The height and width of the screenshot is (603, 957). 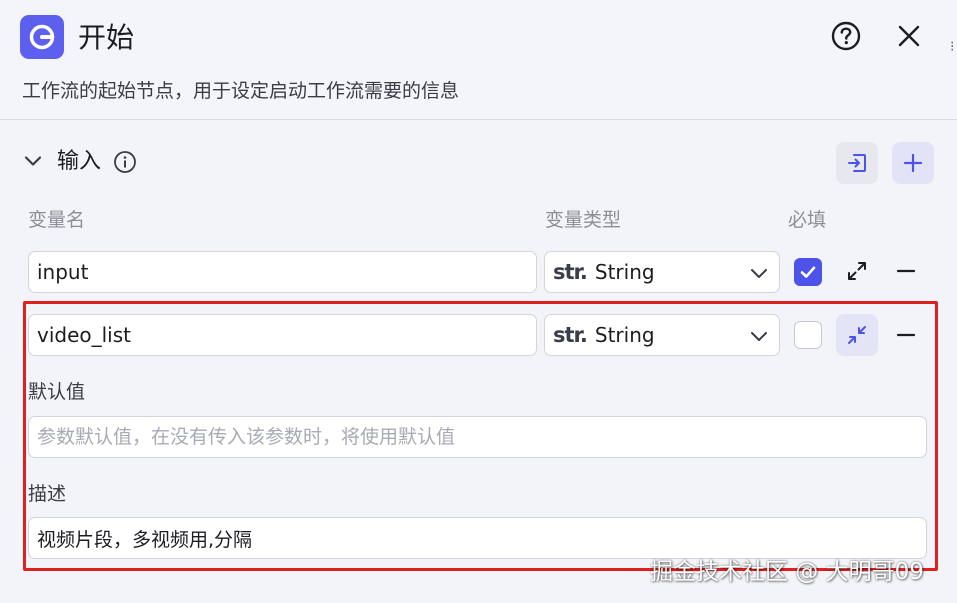 What do you see at coordinates (787, 572) in the screenshot?
I see `watermark: 掘金技术社区 @ 大明哥09` at bounding box center [787, 572].